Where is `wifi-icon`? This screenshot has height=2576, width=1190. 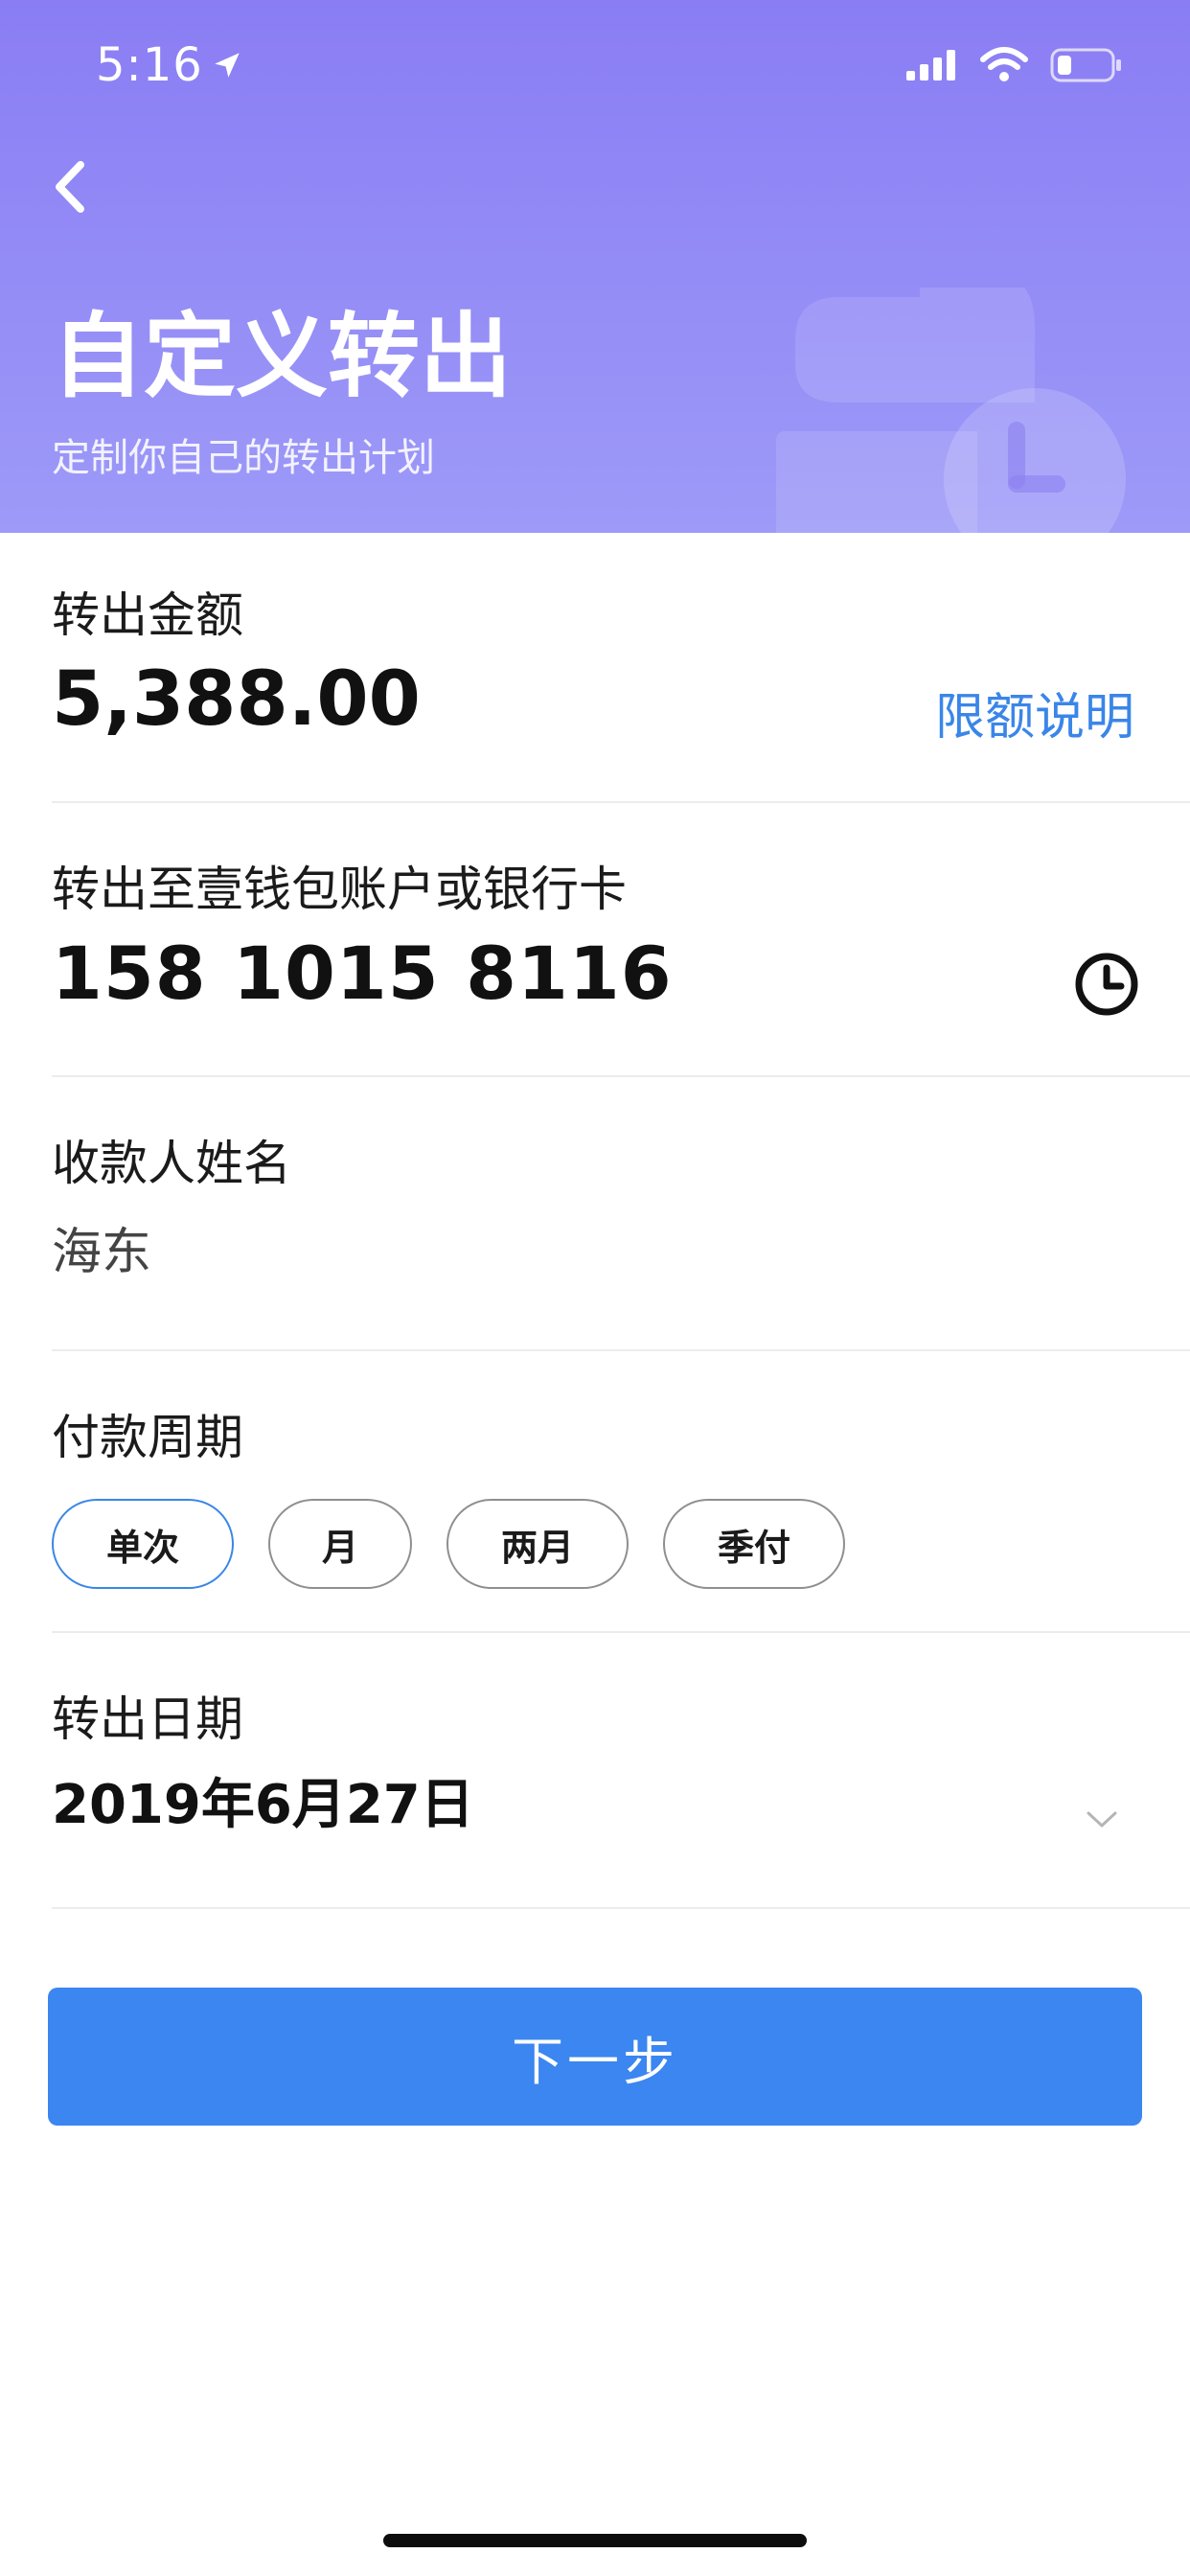
wifi-icon is located at coordinates (1004, 64).